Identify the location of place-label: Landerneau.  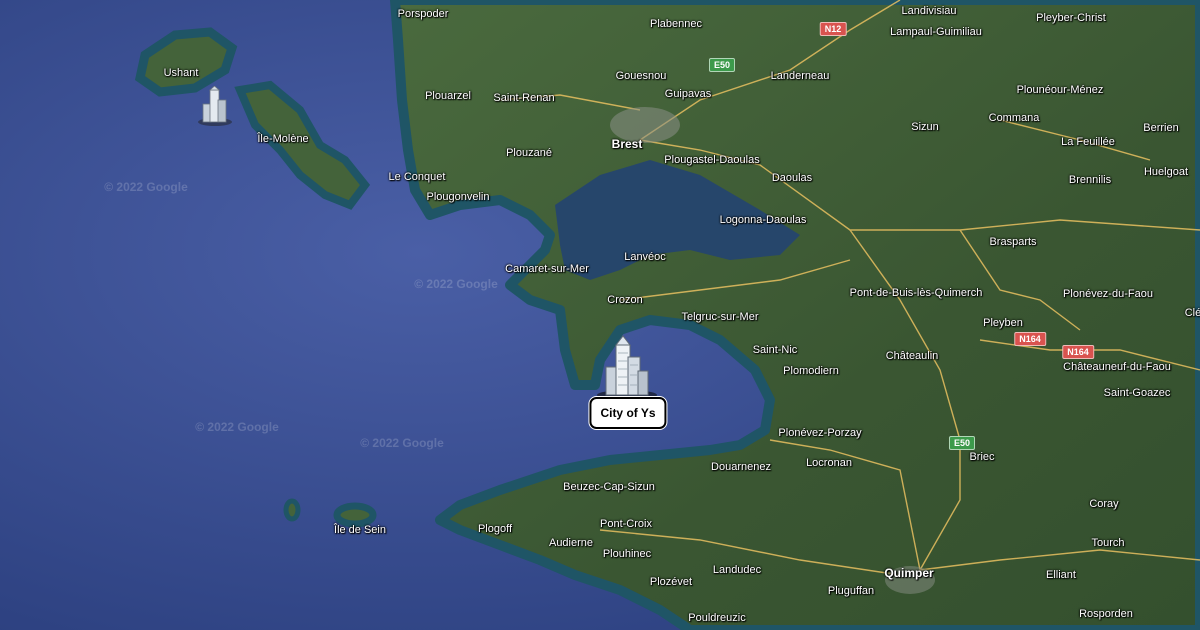
(800, 76).